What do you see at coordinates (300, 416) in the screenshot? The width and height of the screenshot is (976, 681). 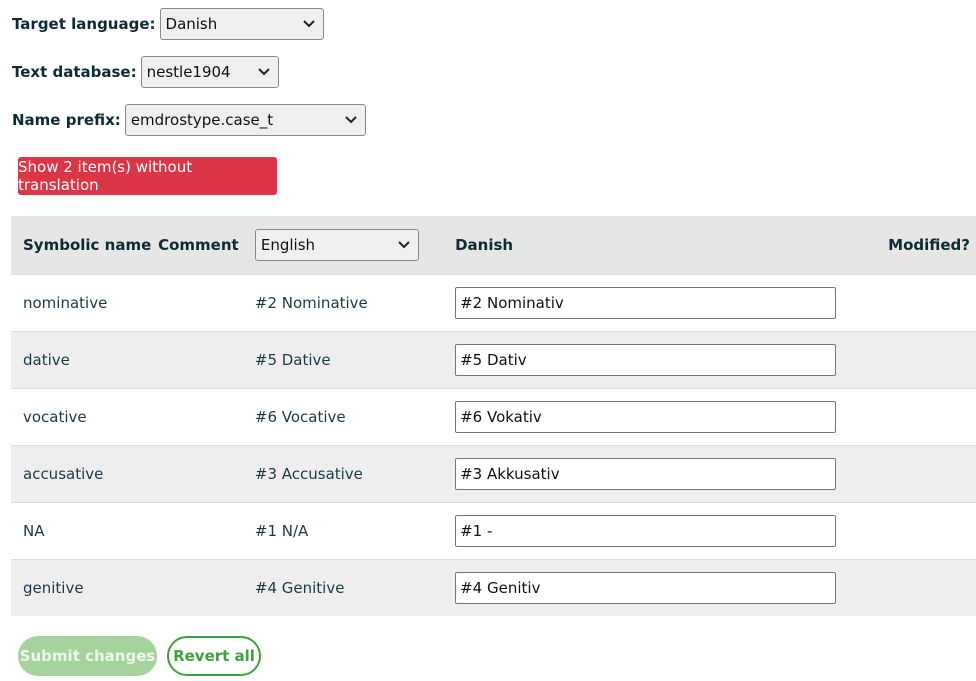 I see `source-text-cell: #6 Vocative` at bounding box center [300, 416].